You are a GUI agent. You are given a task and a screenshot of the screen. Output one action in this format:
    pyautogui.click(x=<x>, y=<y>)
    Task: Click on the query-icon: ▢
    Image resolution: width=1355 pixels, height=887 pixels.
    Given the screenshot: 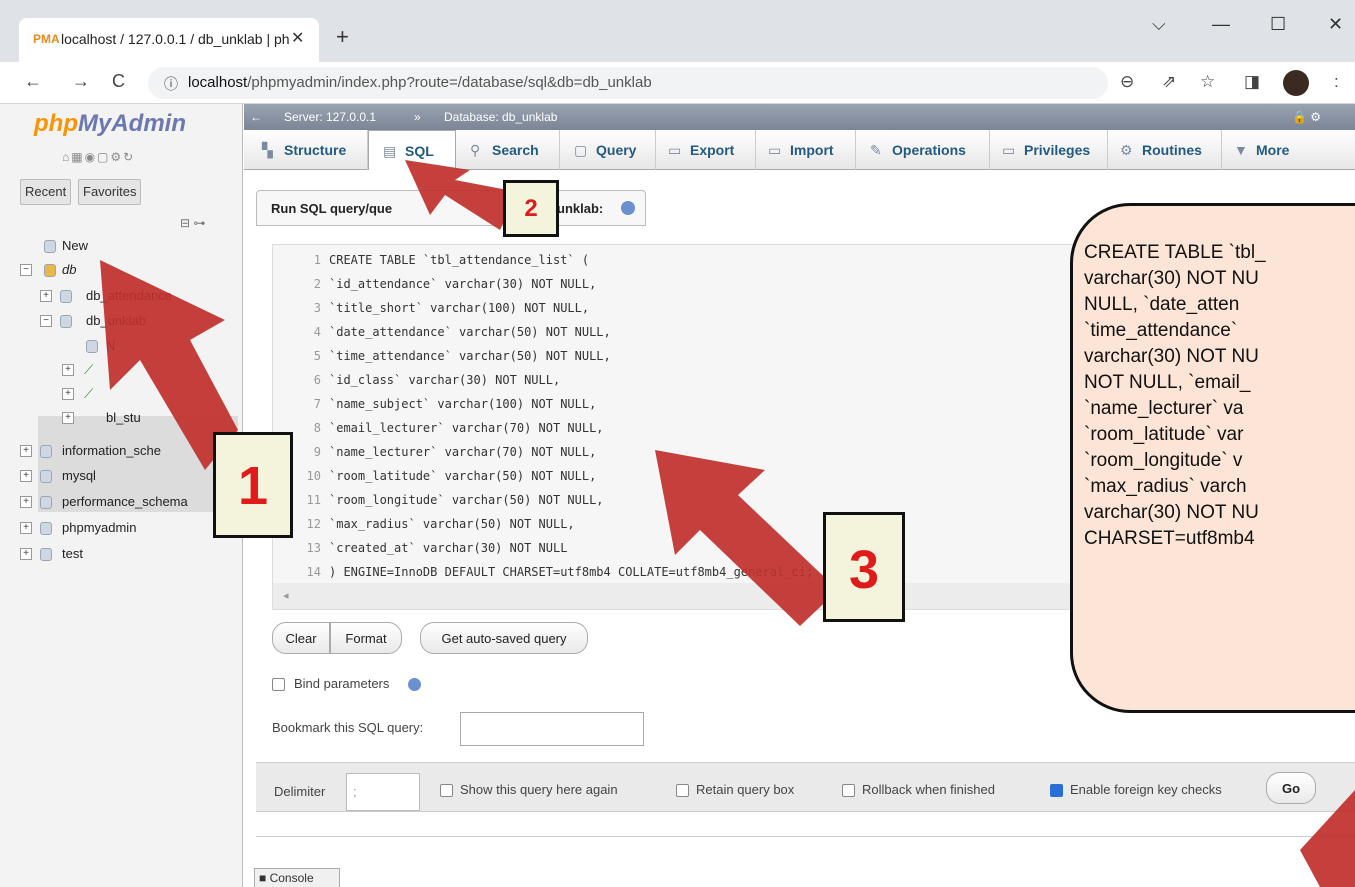 What is the action you would take?
    pyautogui.click(x=581, y=150)
    